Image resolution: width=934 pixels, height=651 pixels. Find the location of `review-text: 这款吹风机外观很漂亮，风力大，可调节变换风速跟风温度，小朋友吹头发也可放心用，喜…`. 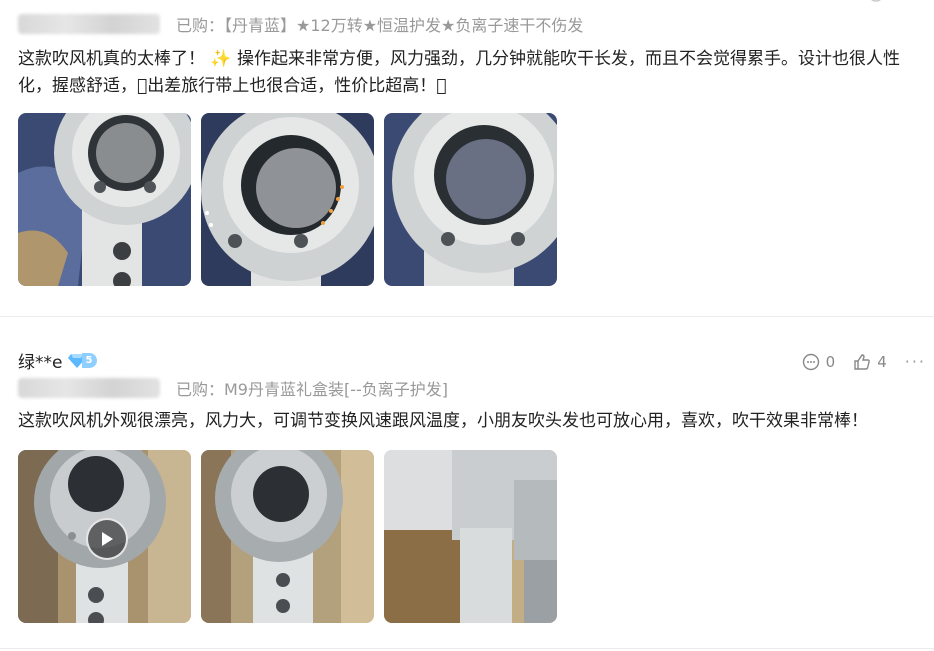

review-text: 这款吹风机外观很漂亮，风力大，可调节变换风速跟风温度，小朋友吹头发也可放心用，喜… is located at coordinates (443, 421).